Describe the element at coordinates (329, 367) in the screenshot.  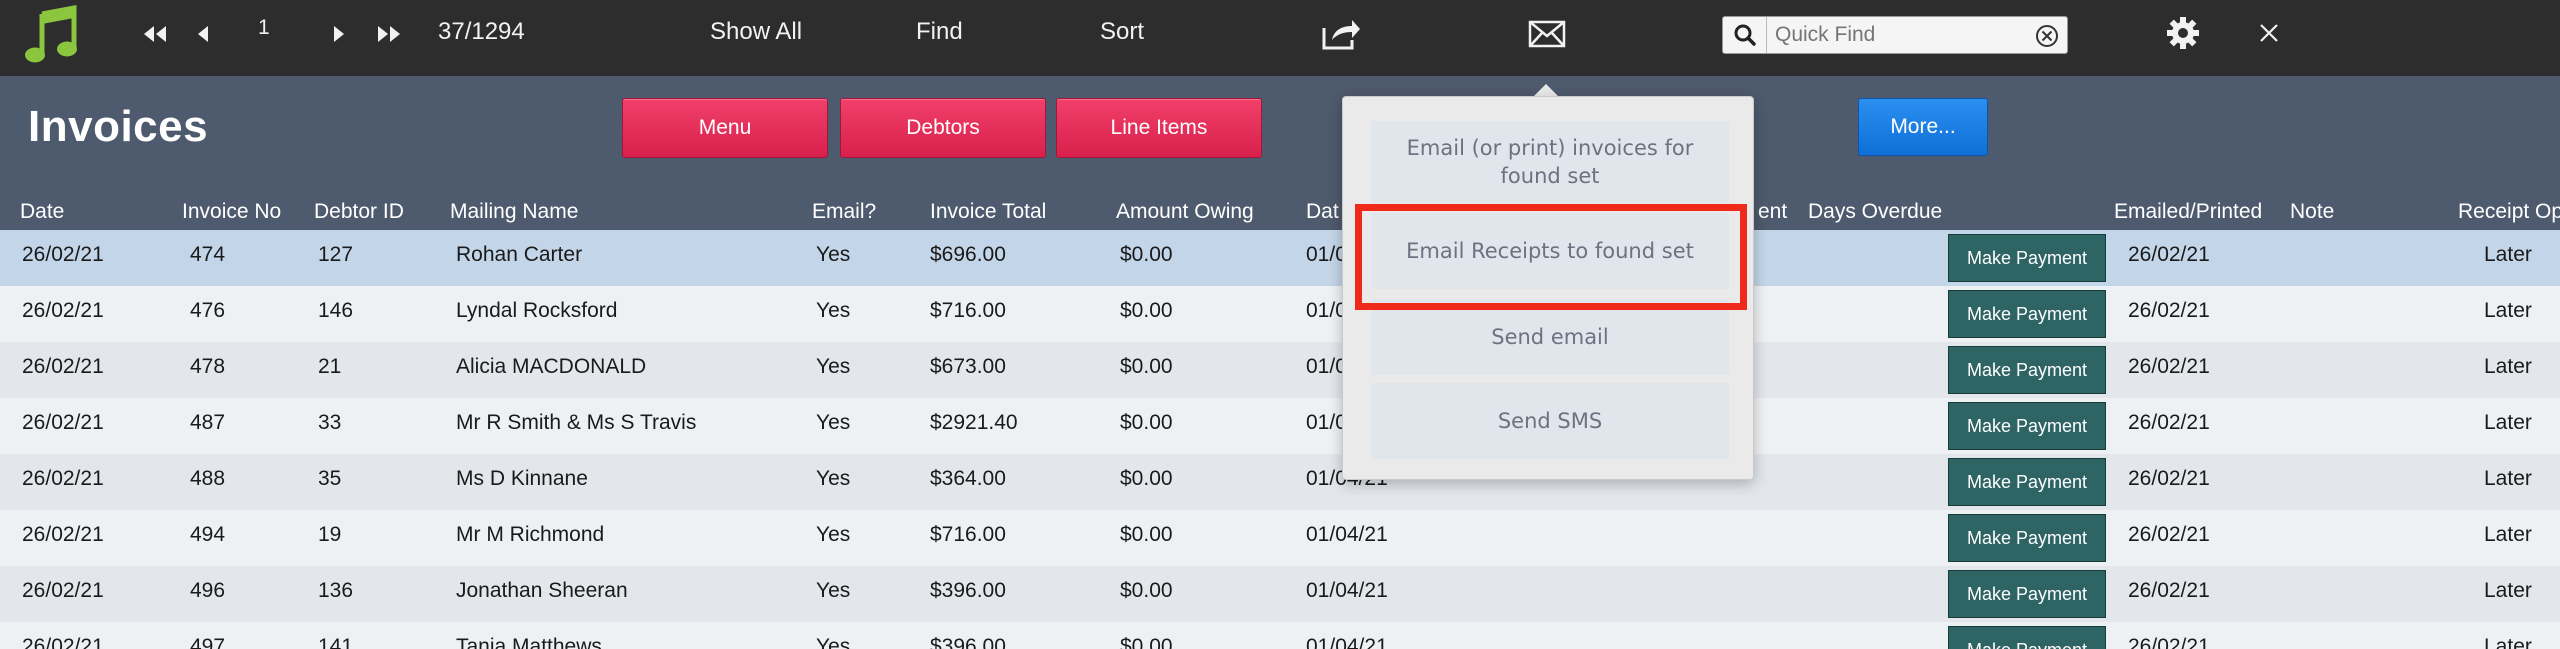
I see `row-debtor-id: 21` at that location.